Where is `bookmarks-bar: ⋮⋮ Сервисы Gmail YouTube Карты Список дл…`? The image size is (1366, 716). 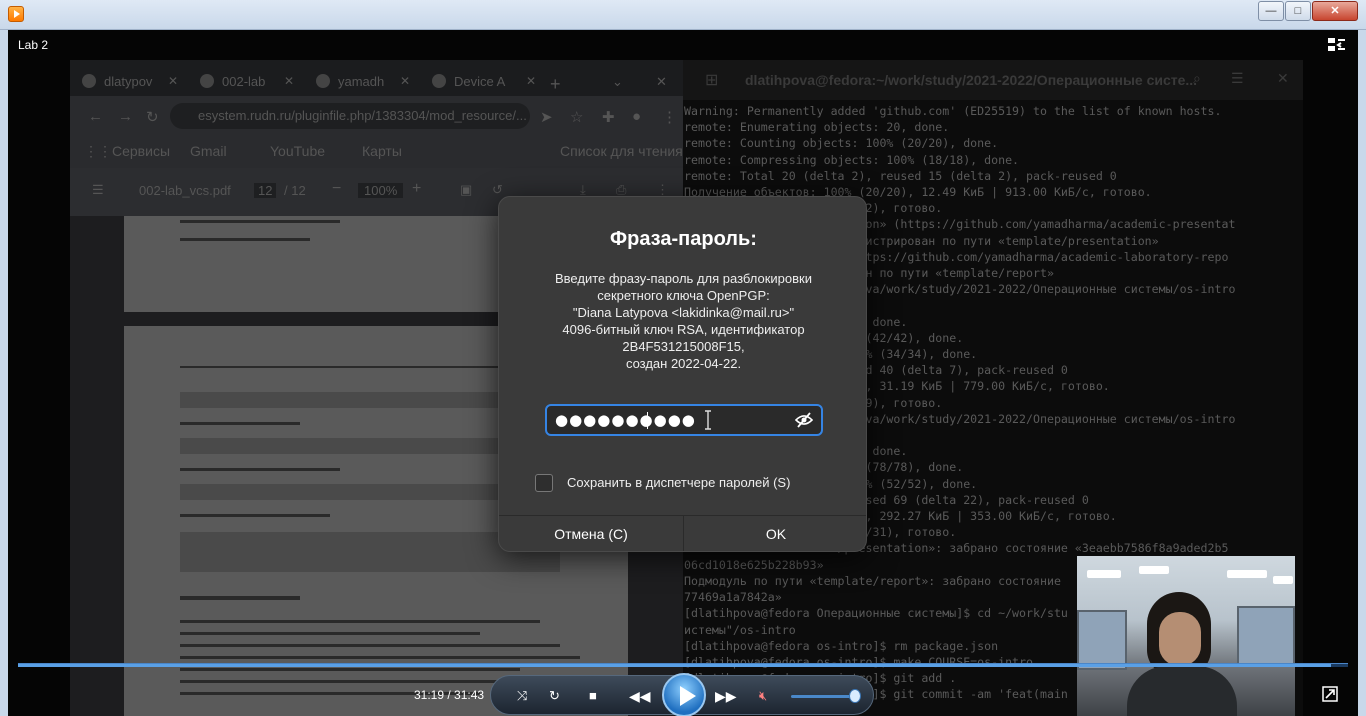
bookmarks-bar: ⋮⋮ Сервисы Gmail YouTube Карты Список дл… is located at coordinates (376, 152).